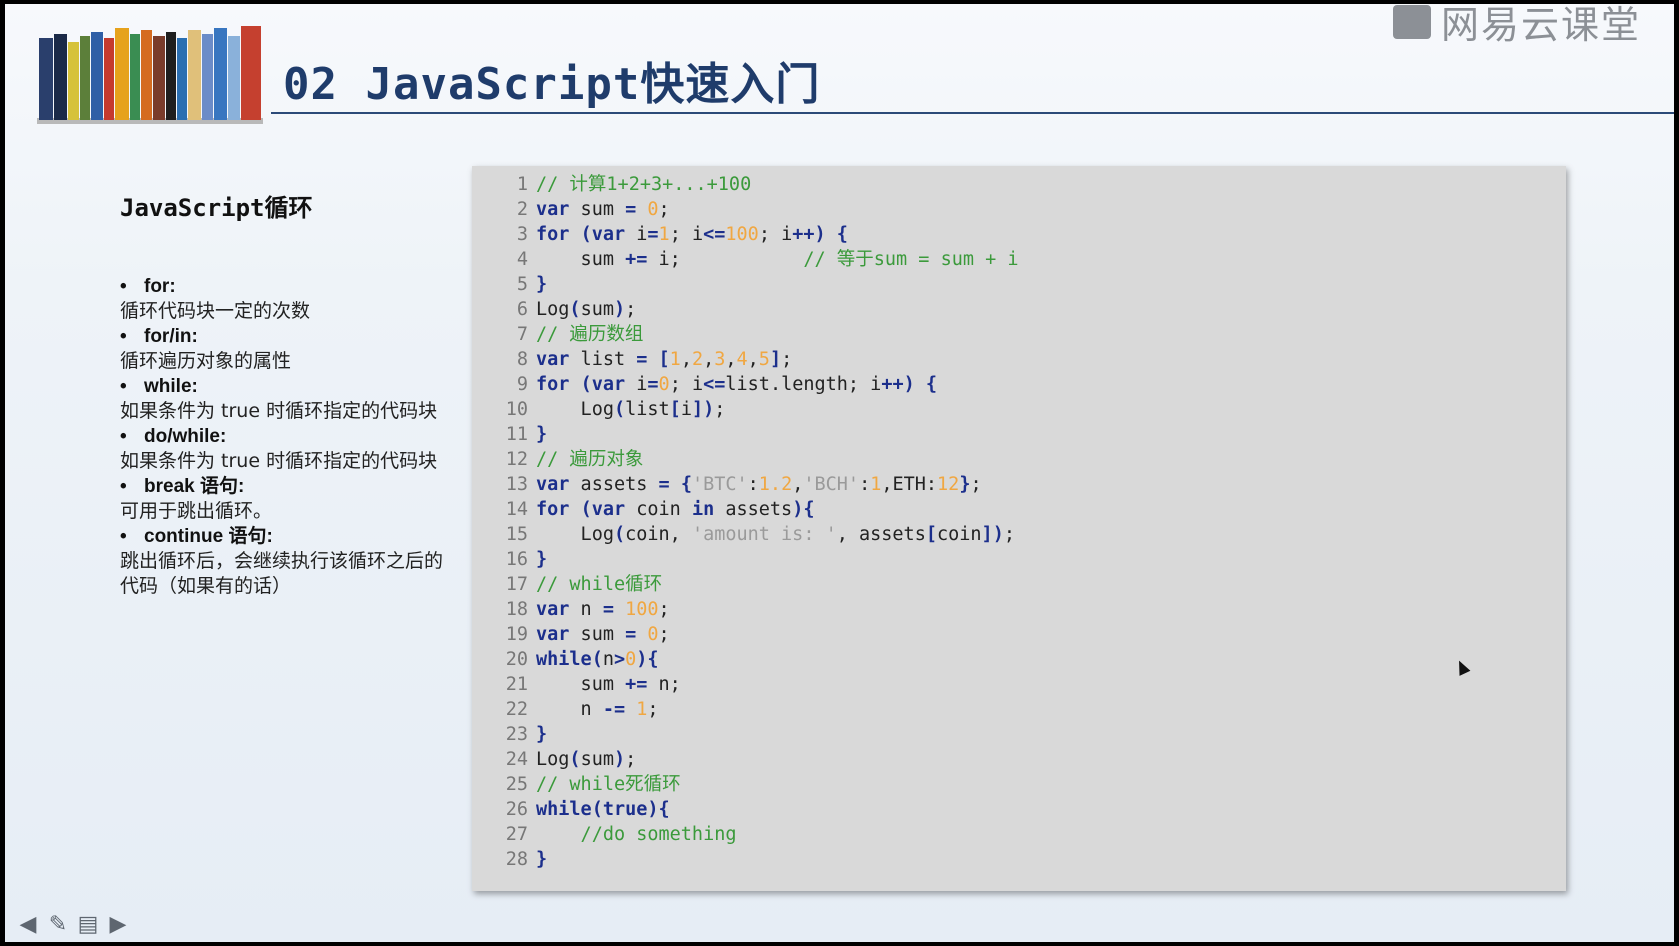 The image size is (1679, 946). Describe the element at coordinates (516, 584) in the screenshot. I see `line-number: 17` at that location.